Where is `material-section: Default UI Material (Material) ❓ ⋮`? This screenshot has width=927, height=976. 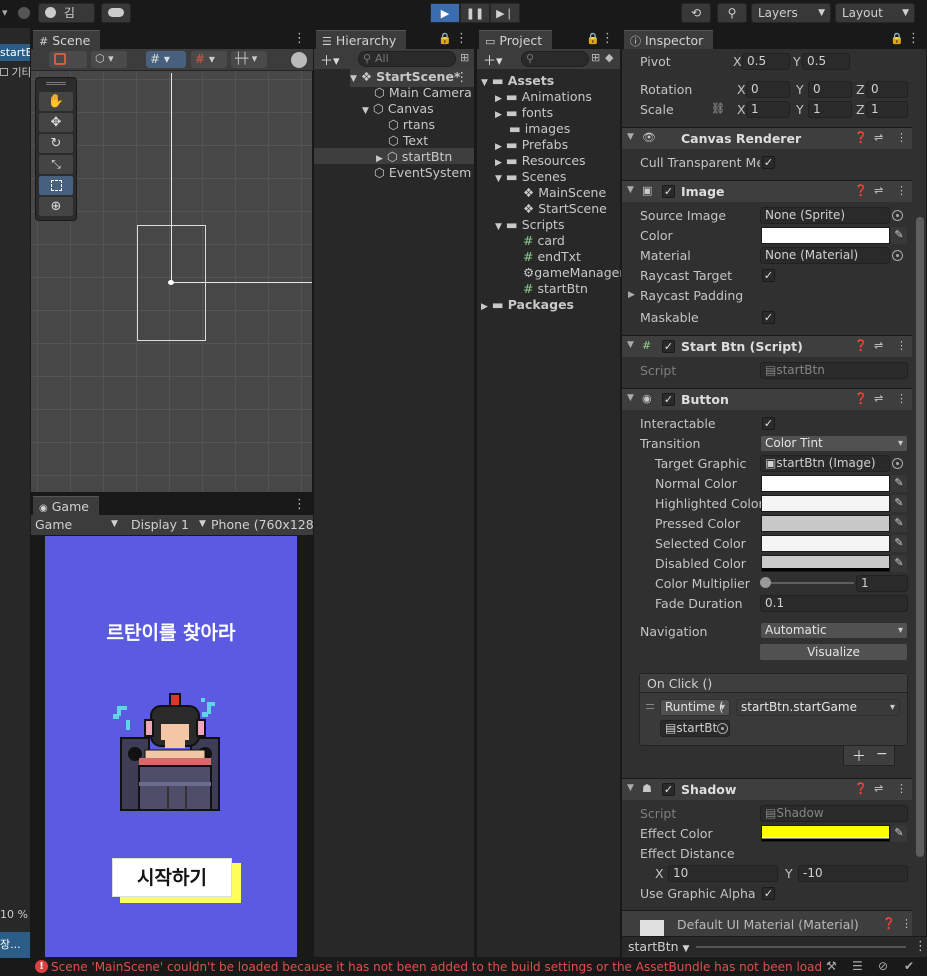 material-section: Default UI Material (Material) ❓ ⋮ is located at coordinates (767, 923).